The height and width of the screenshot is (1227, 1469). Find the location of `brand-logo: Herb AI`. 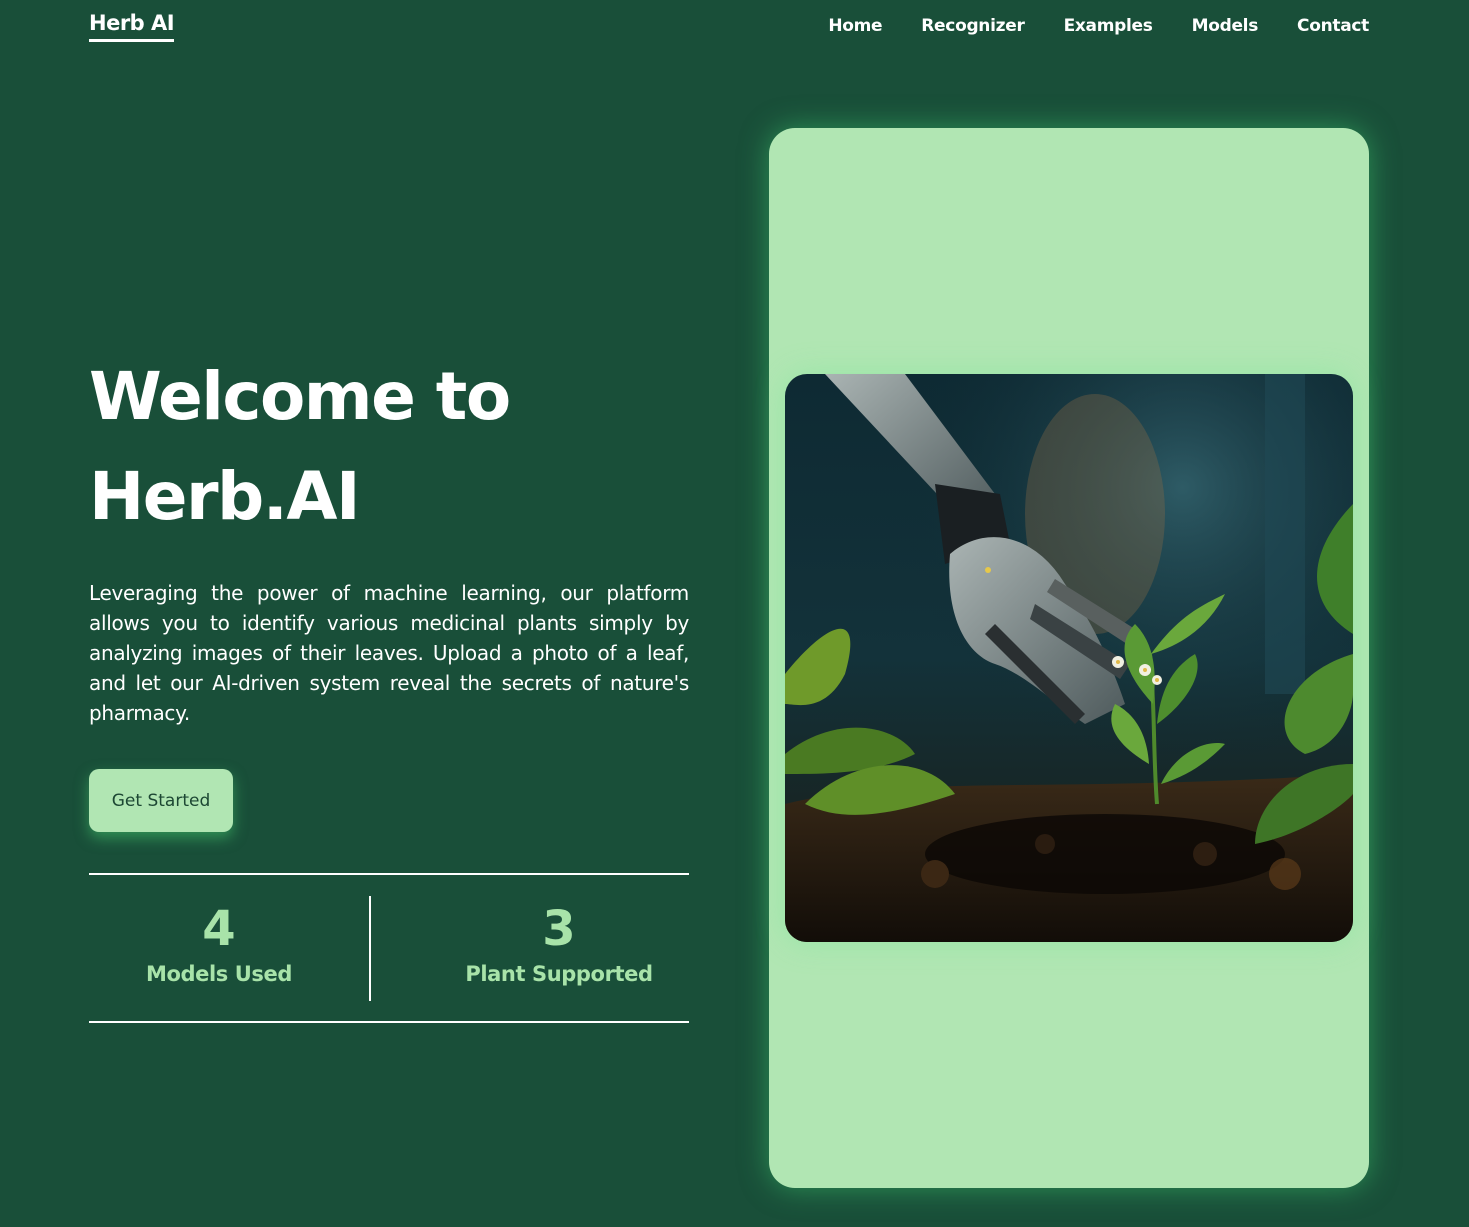

brand-logo: Herb AI is located at coordinates (132, 26).